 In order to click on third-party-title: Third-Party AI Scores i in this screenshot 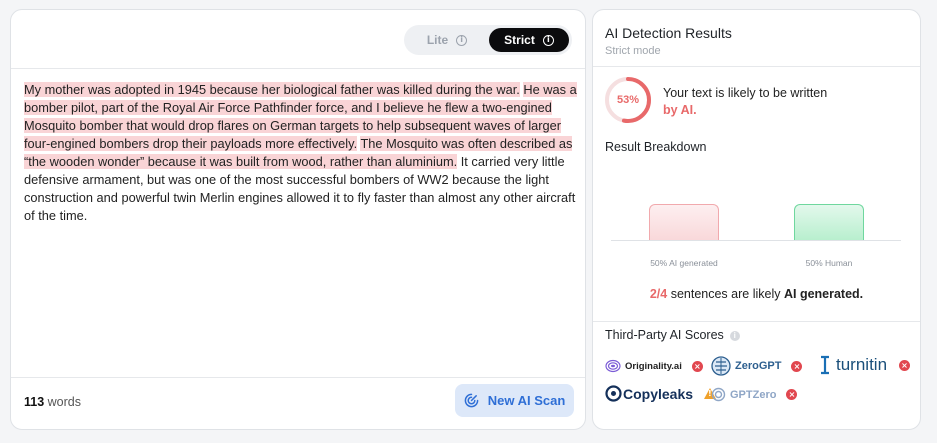, I will do `click(672, 335)`.